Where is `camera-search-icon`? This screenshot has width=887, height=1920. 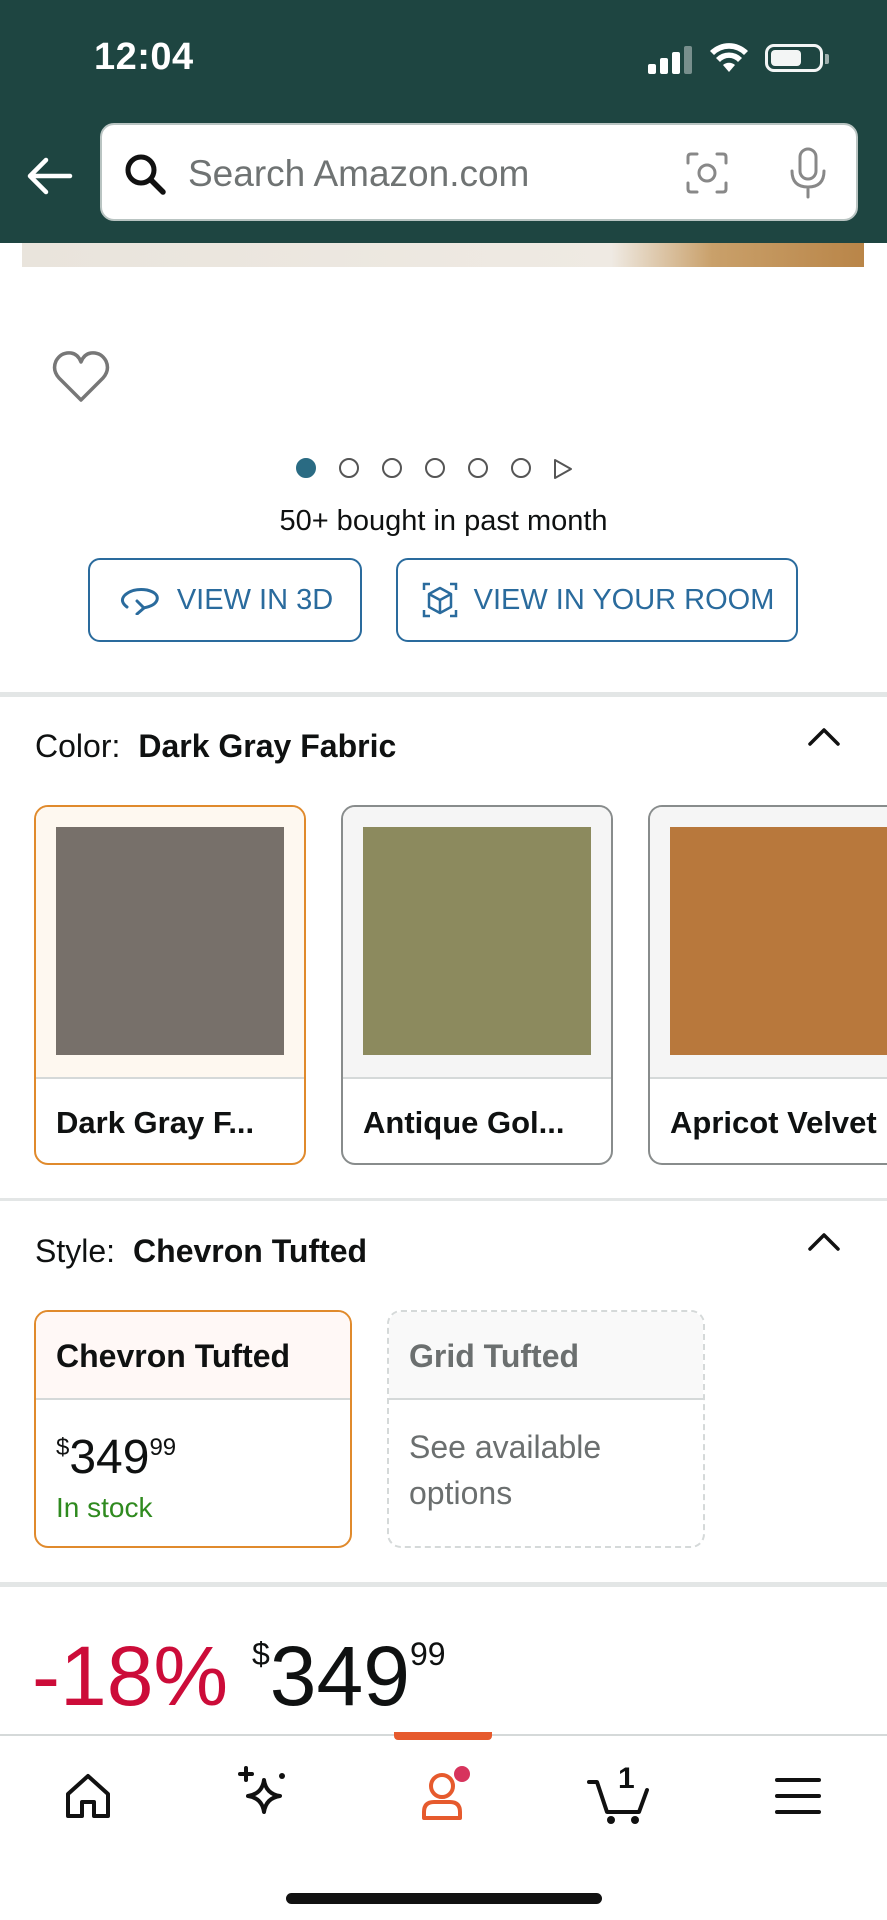 camera-search-icon is located at coordinates (707, 173).